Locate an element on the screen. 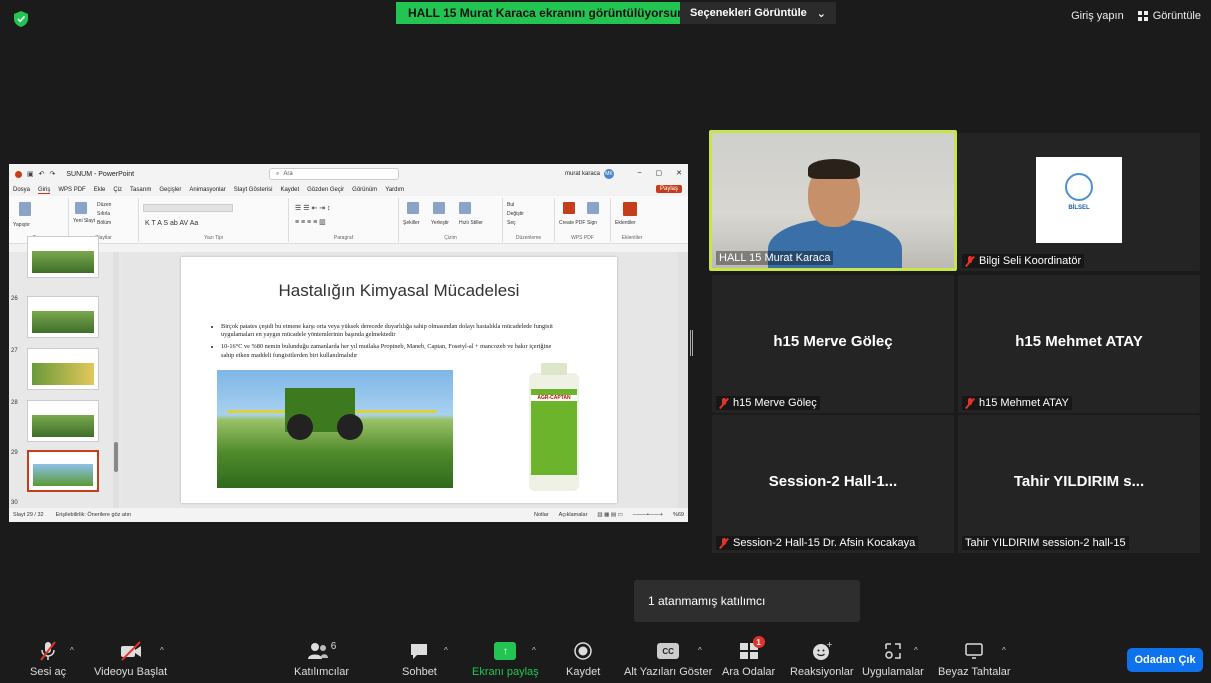  tractor-sprayer-image is located at coordinates (335, 429).